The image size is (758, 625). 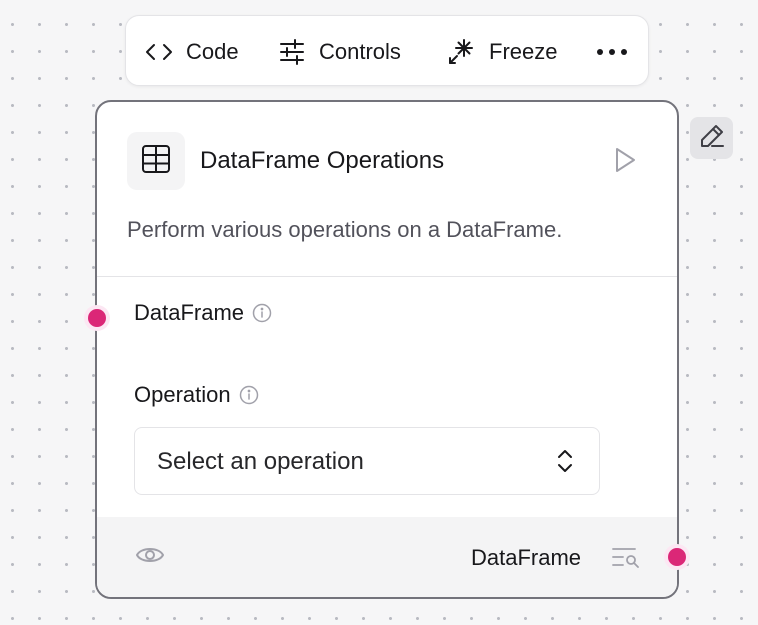 What do you see at coordinates (367, 461) in the screenshot?
I see `operation-select: Select an operation` at bounding box center [367, 461].